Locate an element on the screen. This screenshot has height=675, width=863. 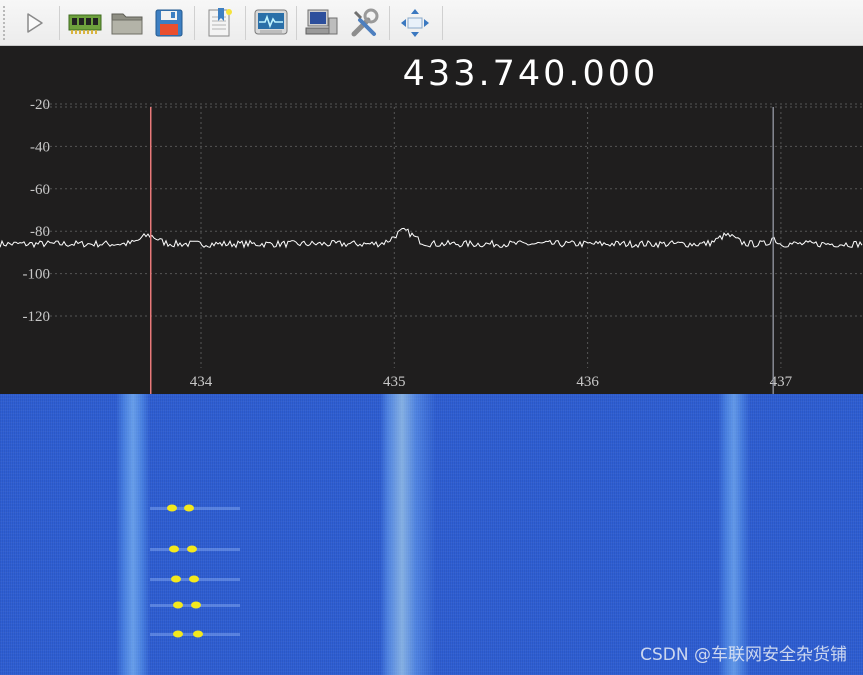
x-tick-label: 435 is located at coordinates (394, 382).